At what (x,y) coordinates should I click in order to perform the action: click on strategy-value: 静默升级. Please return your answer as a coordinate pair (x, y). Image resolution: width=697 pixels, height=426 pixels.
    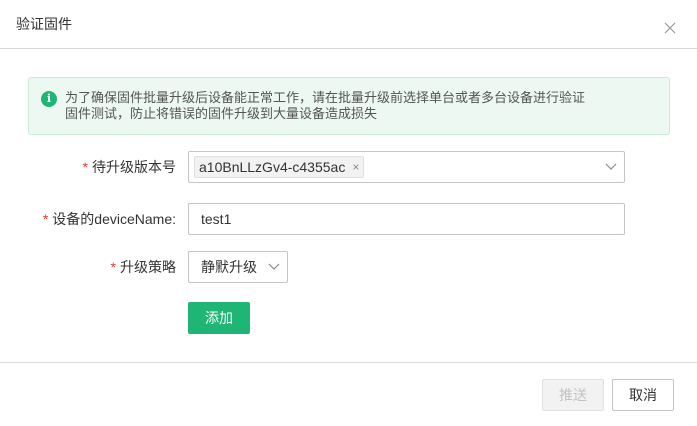
    Looking at the image, I should click on (229, 267).